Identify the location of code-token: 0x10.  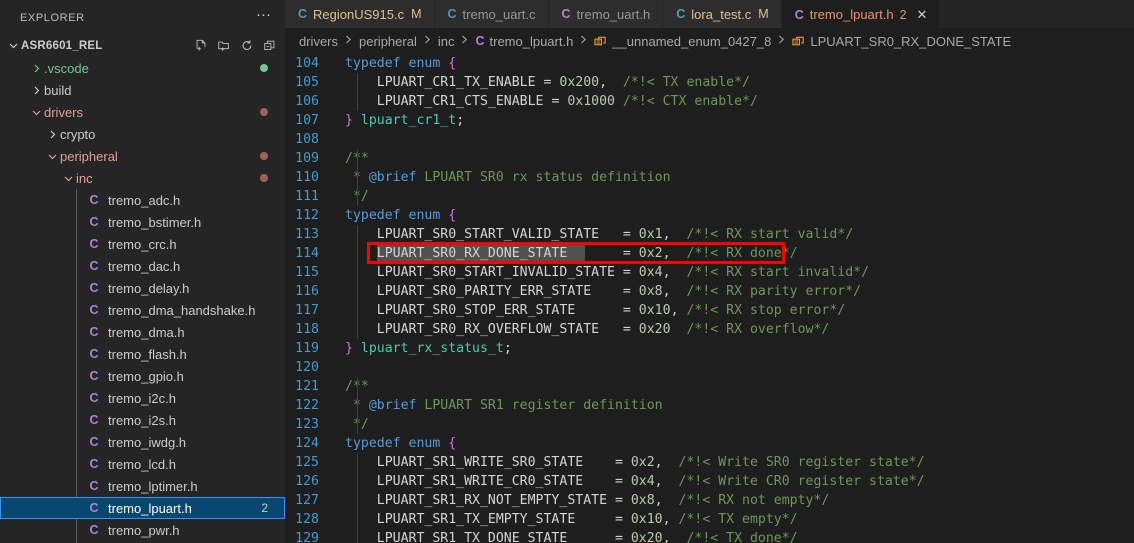
(654, 310).